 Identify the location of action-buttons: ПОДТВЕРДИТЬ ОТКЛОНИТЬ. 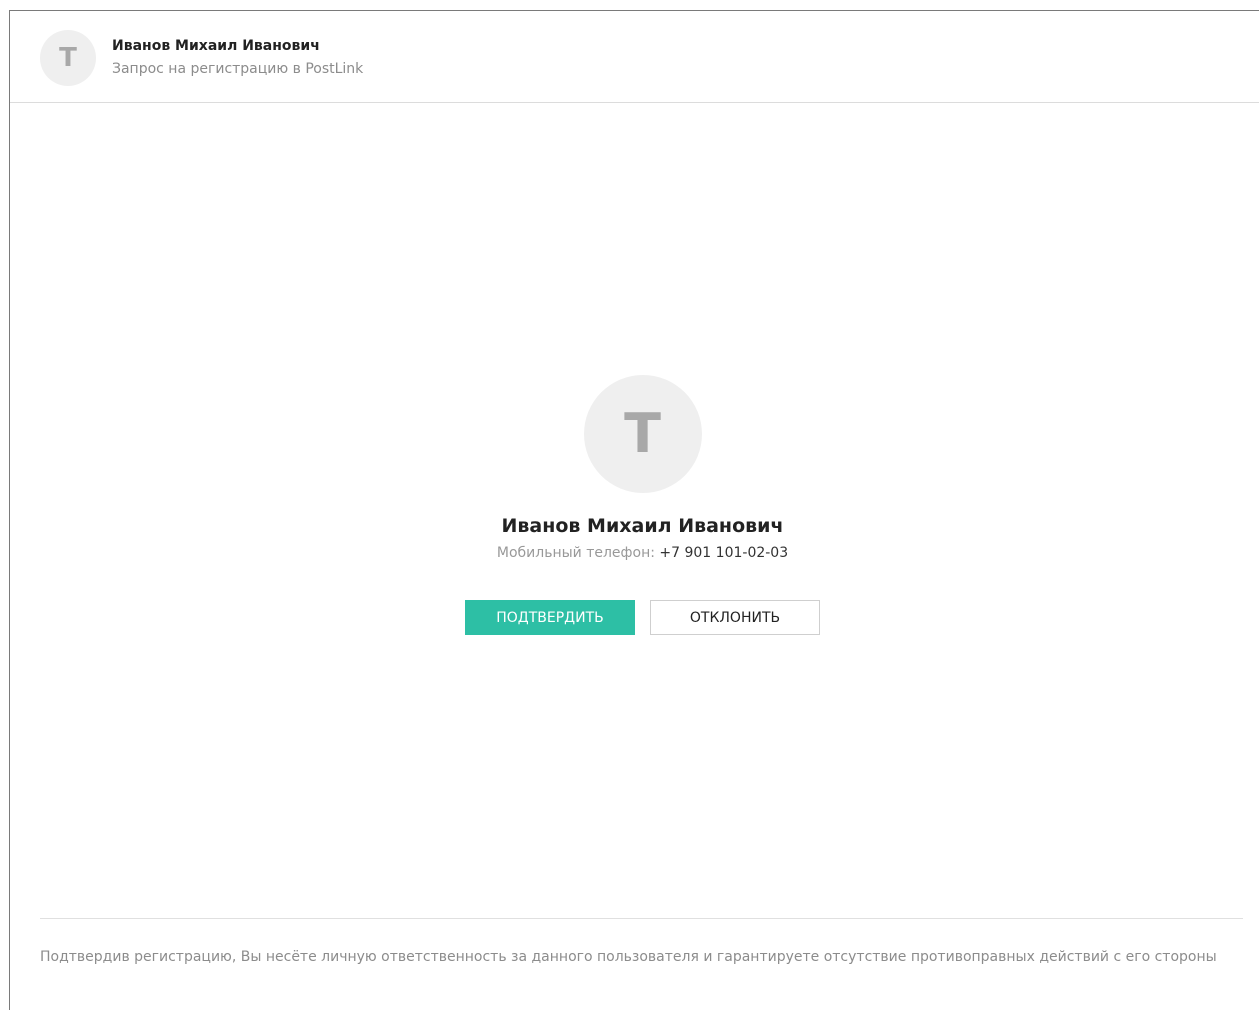
(634, 617).